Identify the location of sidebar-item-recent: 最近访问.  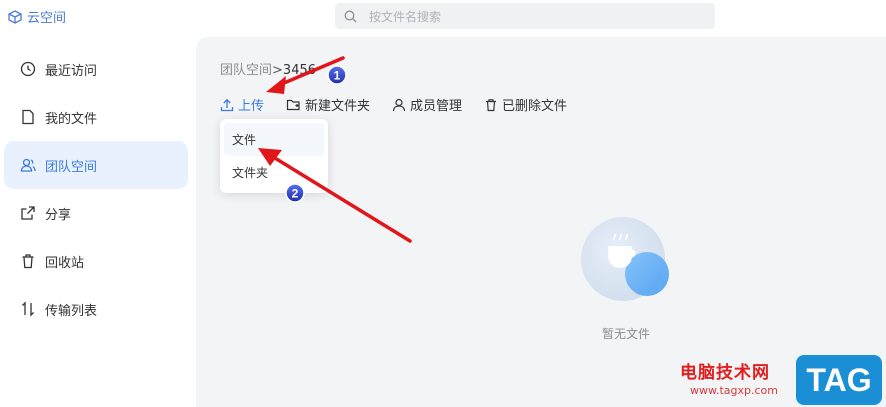
(96, 69).